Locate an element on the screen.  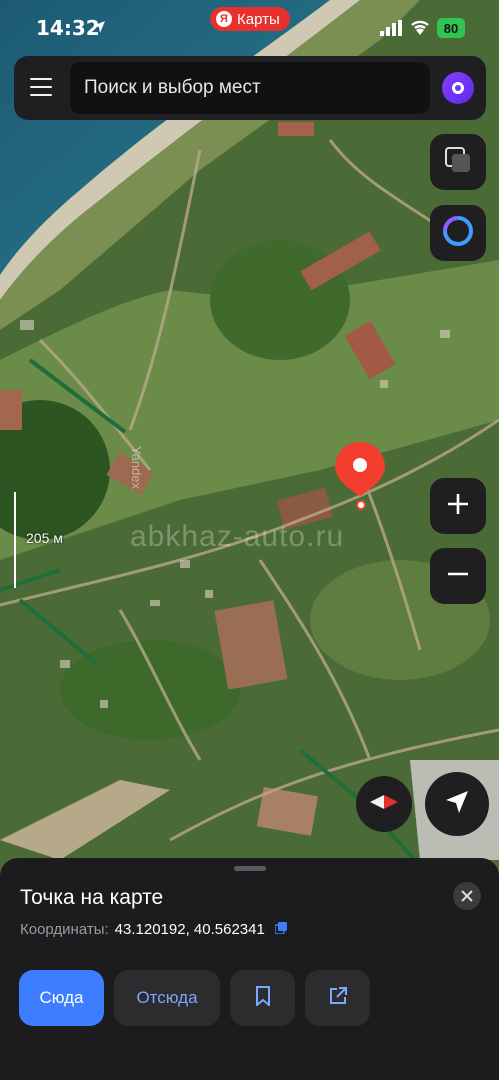
layers-icon is located at coordinates (458, 162).